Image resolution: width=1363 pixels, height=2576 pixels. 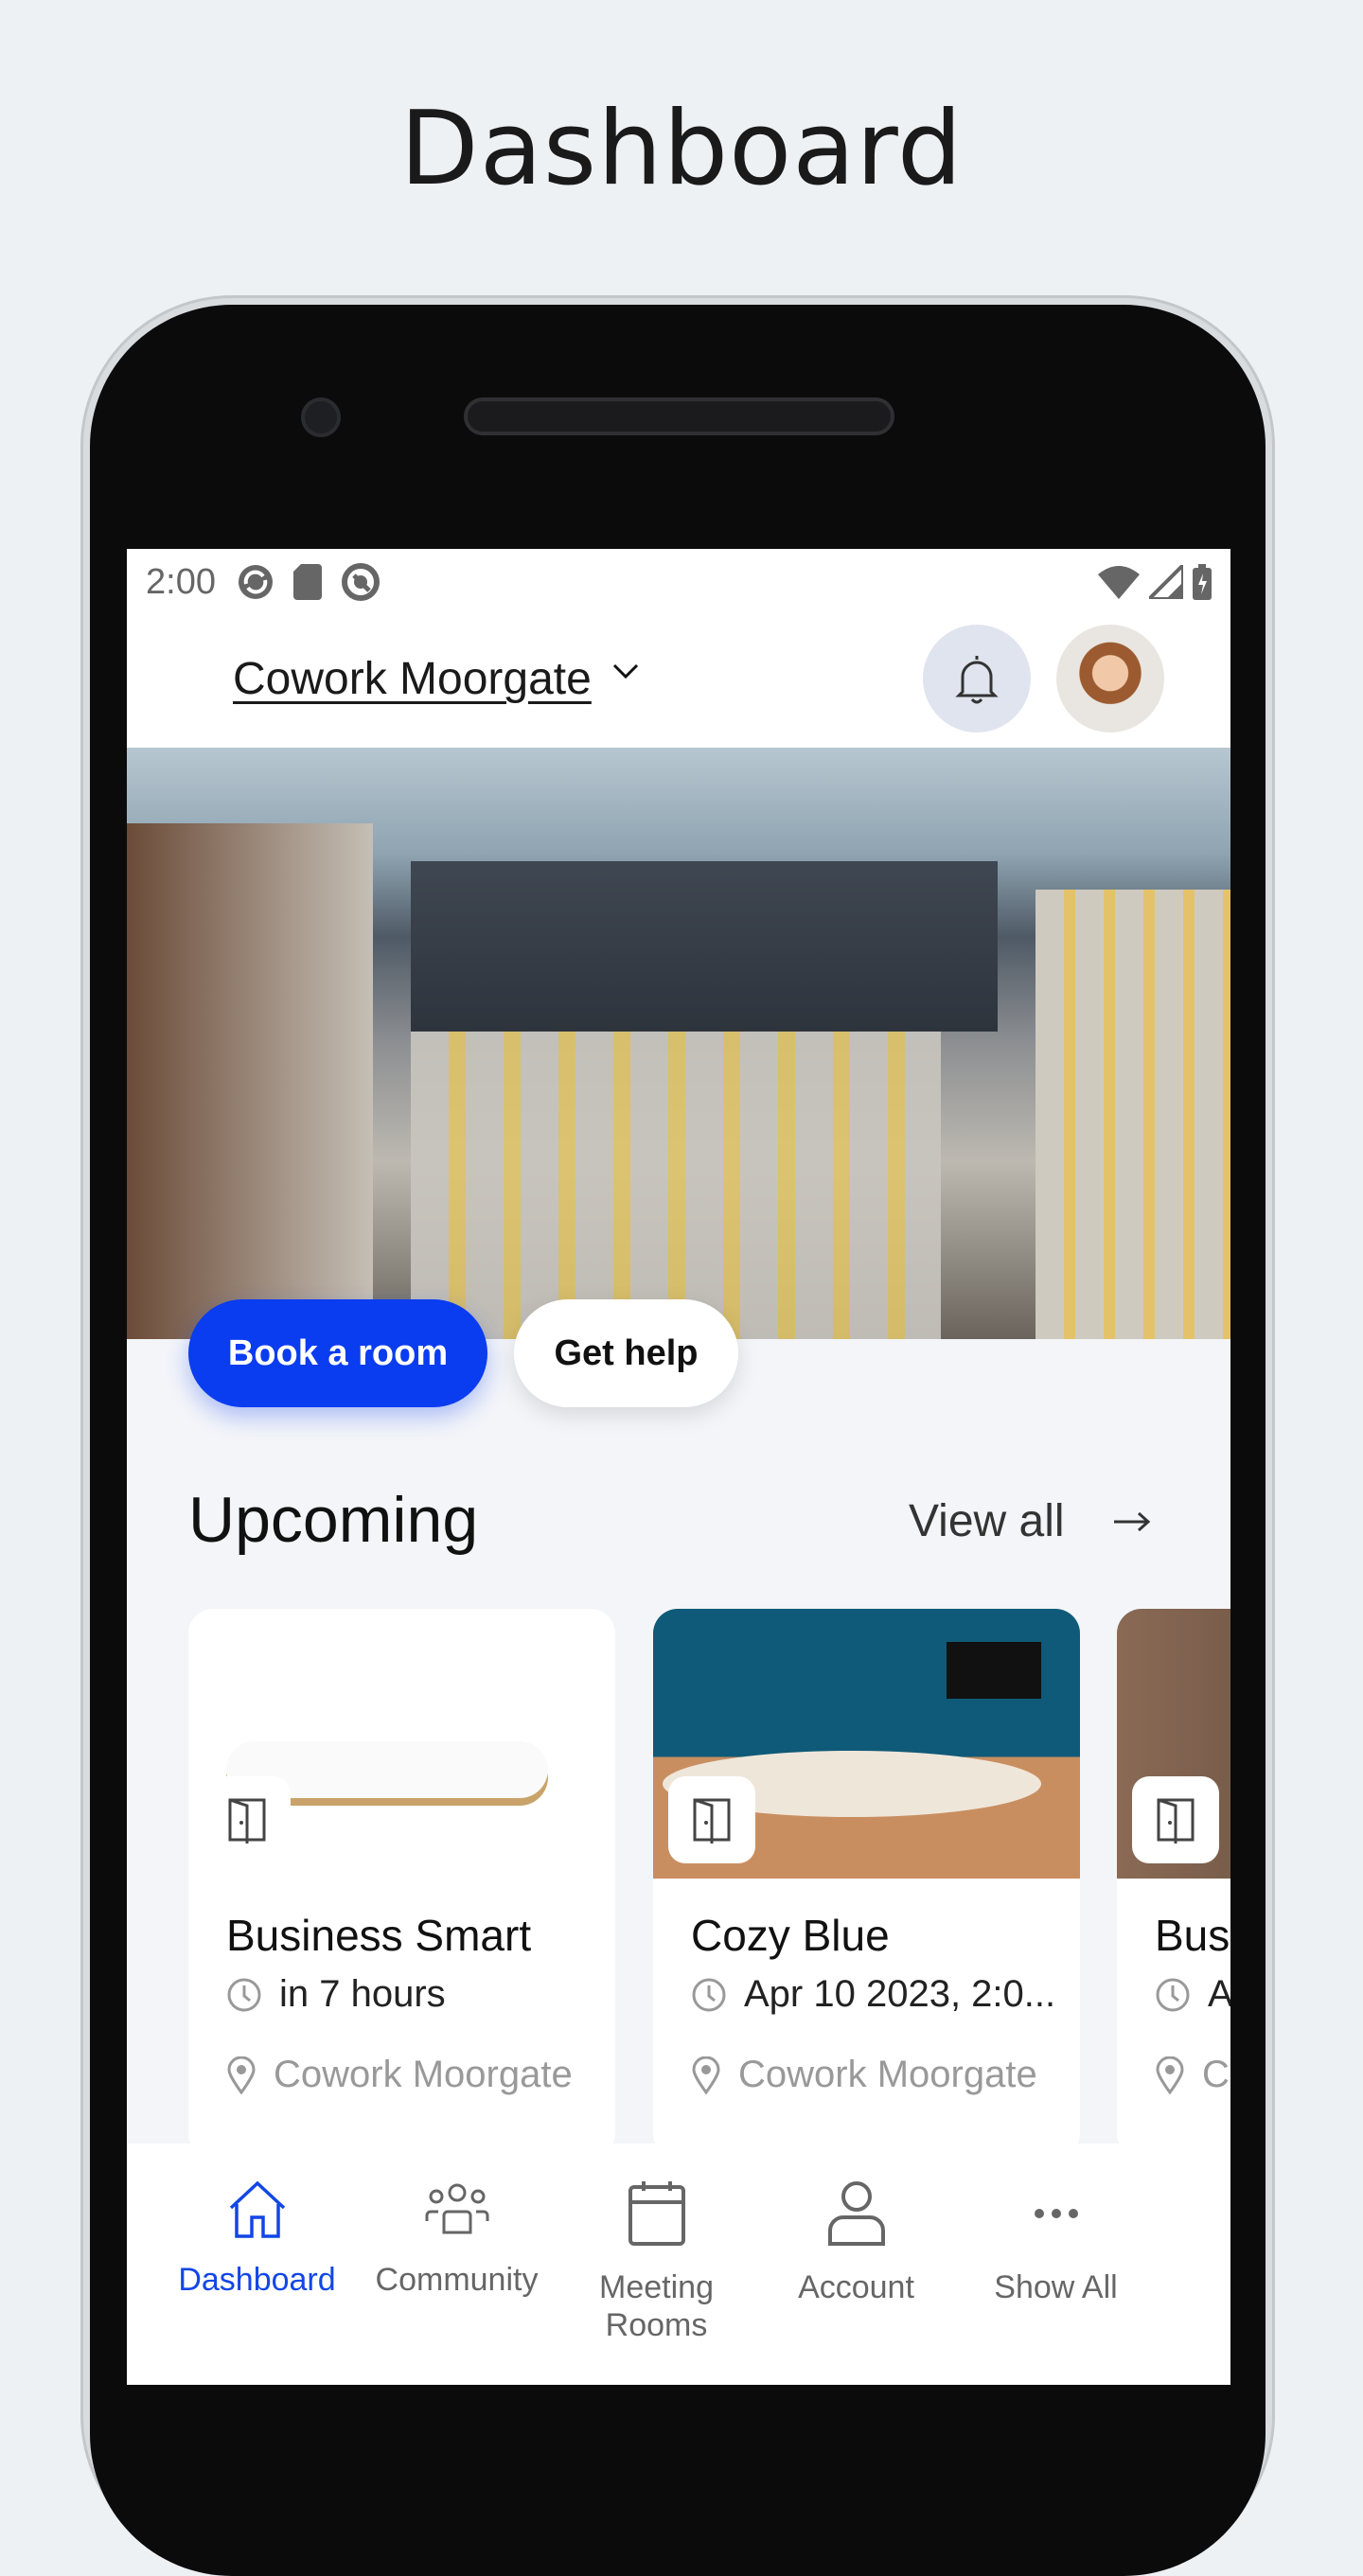 I want to click on view-all-label: View all, so click(x=987, y=1521).